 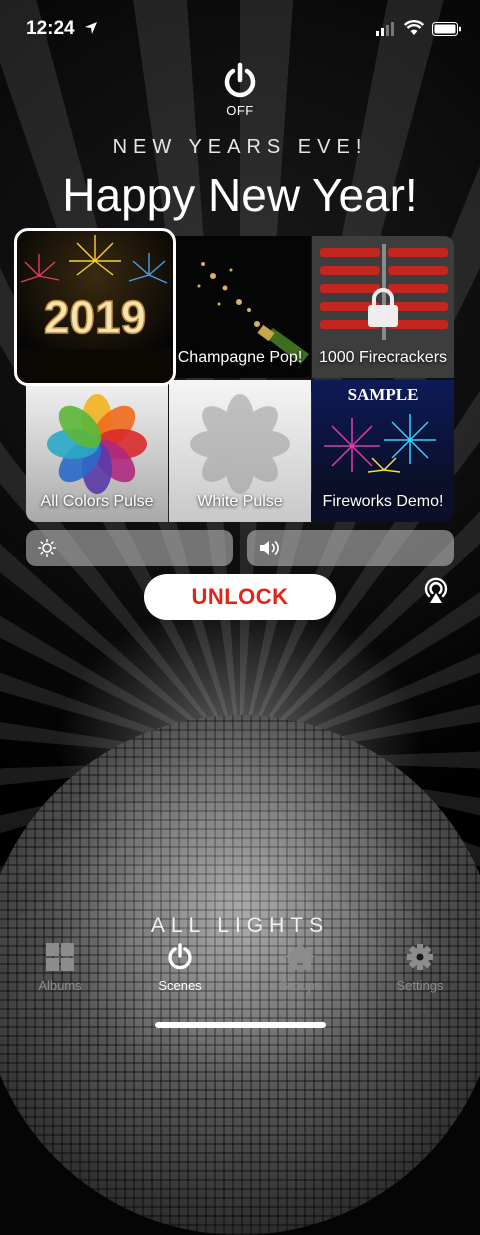 What do you see at coordinates (383, 451) in the screenshot?
I see `scene-tile-fireworks-demo: SAMPLE Fireworks Demo!` at bounding box center [383, 451].